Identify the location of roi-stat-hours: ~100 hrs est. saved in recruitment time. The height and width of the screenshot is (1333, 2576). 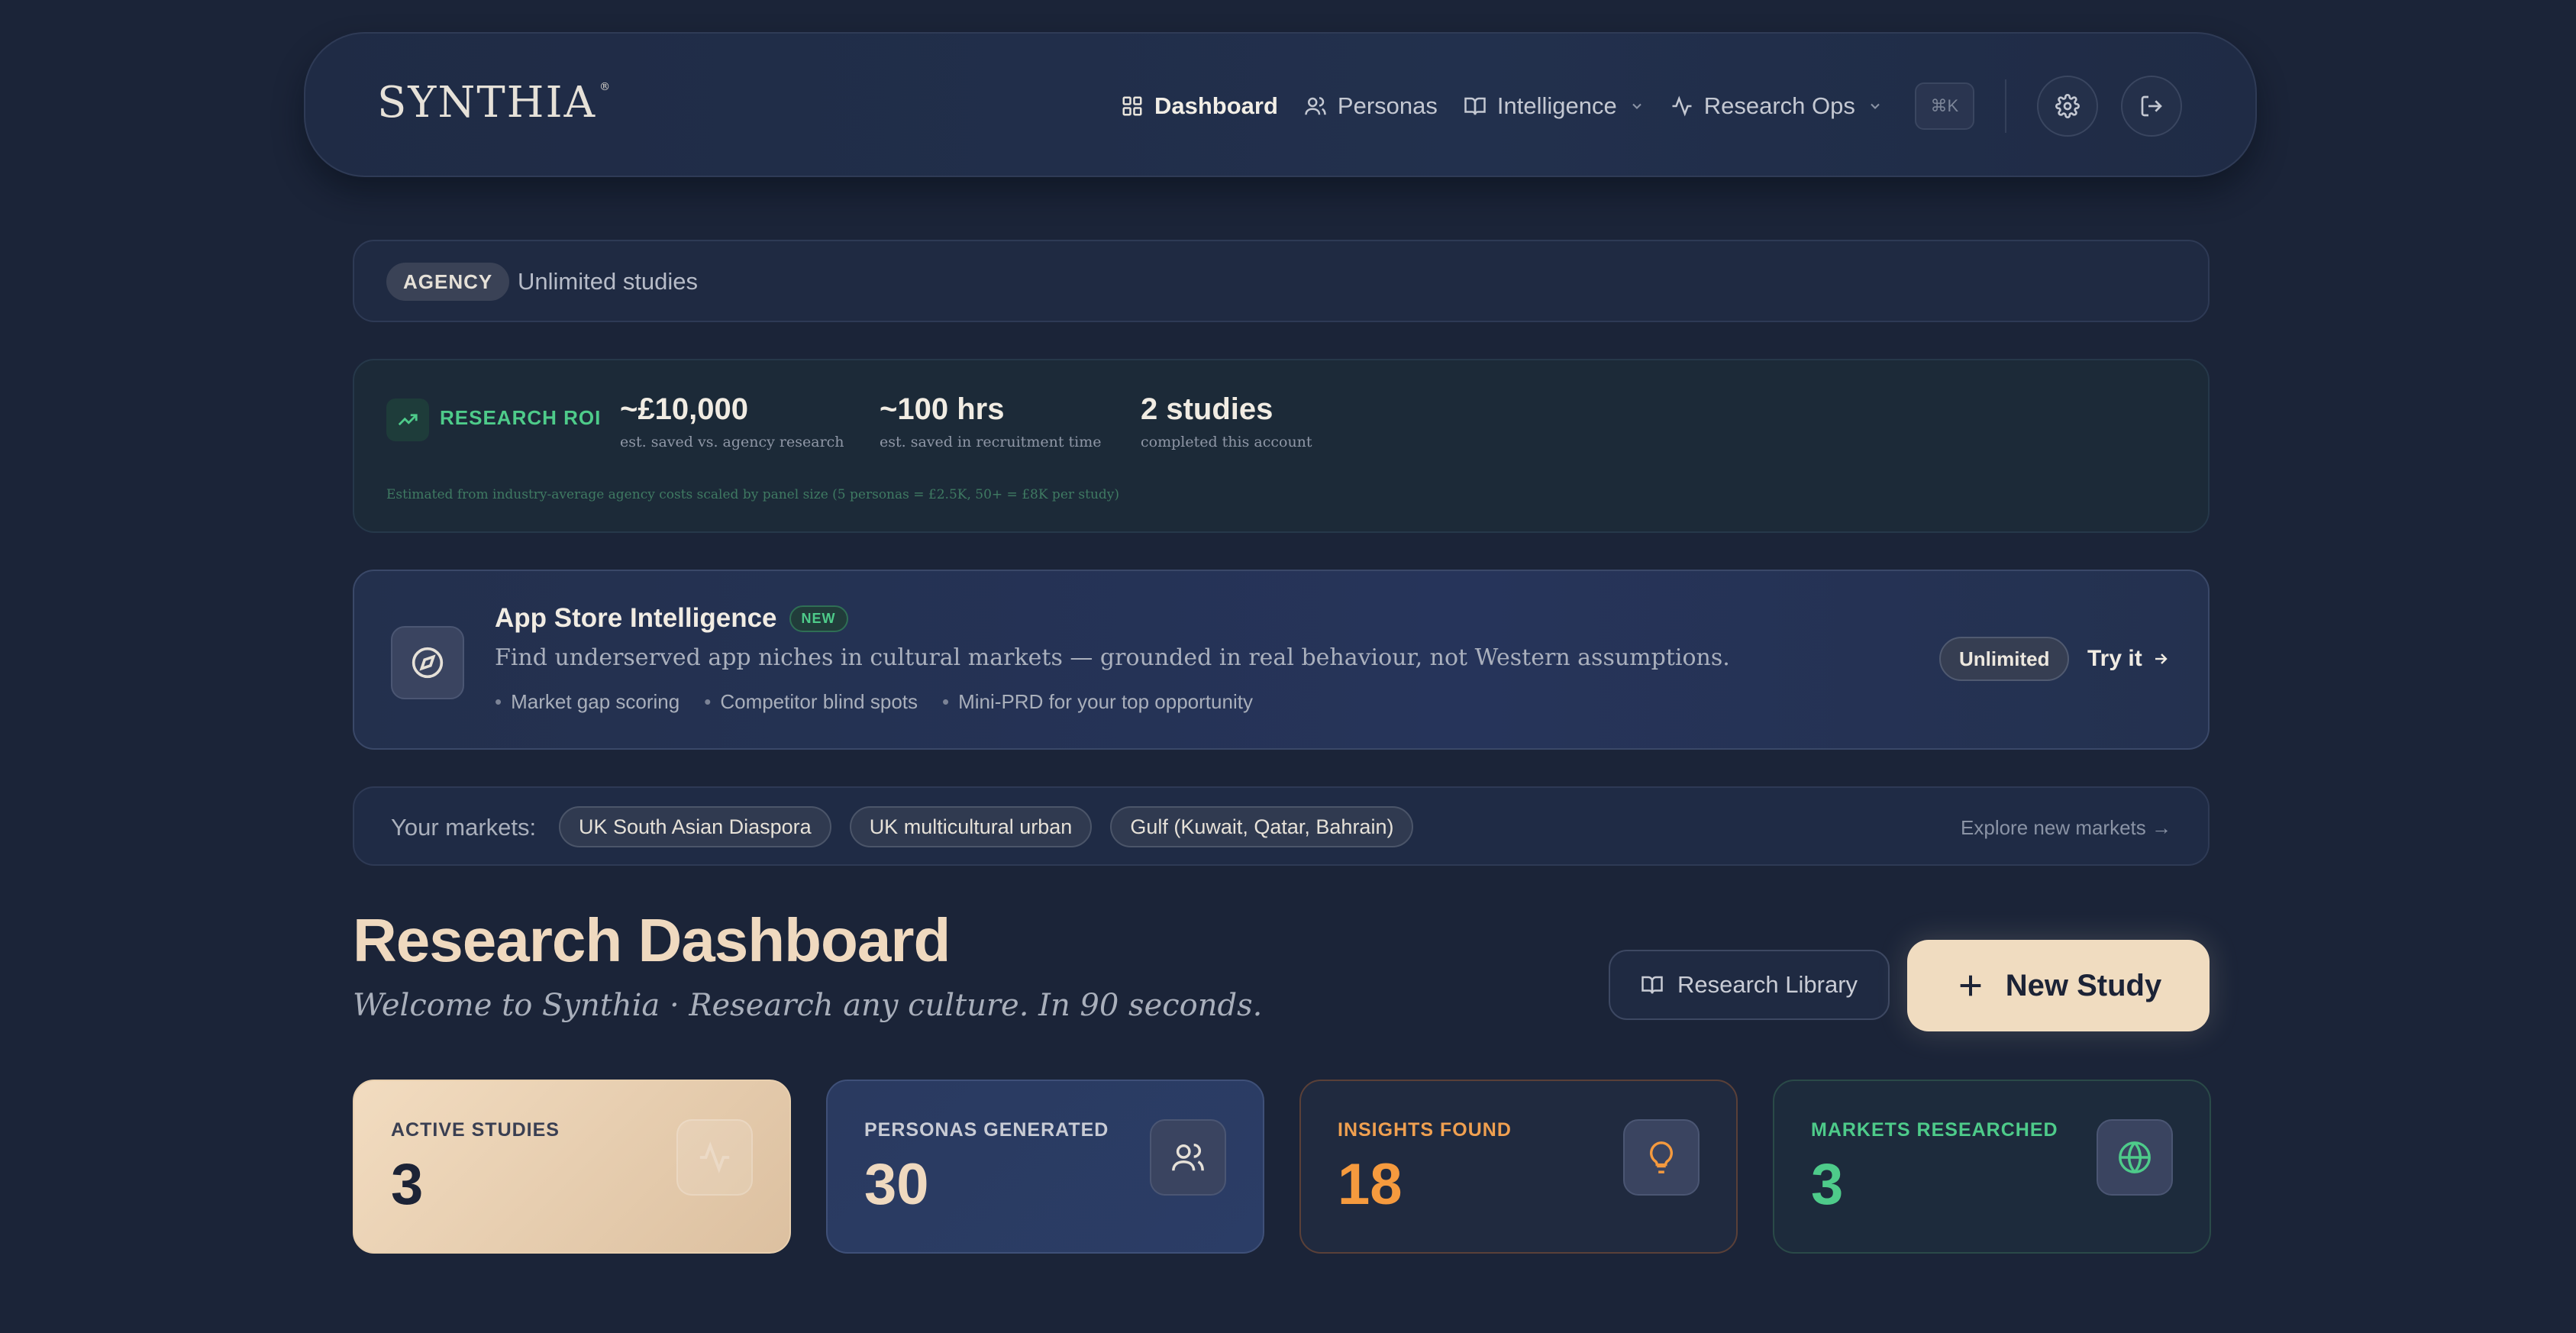
(990, 419).